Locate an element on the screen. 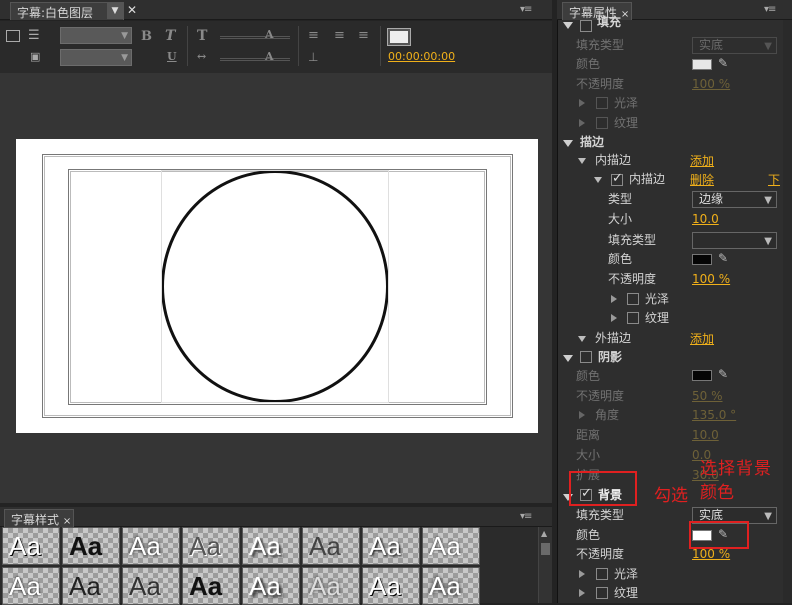 This screenshot has width=792, height=605. fill-color-swatch is located at coordinates (702, 64).